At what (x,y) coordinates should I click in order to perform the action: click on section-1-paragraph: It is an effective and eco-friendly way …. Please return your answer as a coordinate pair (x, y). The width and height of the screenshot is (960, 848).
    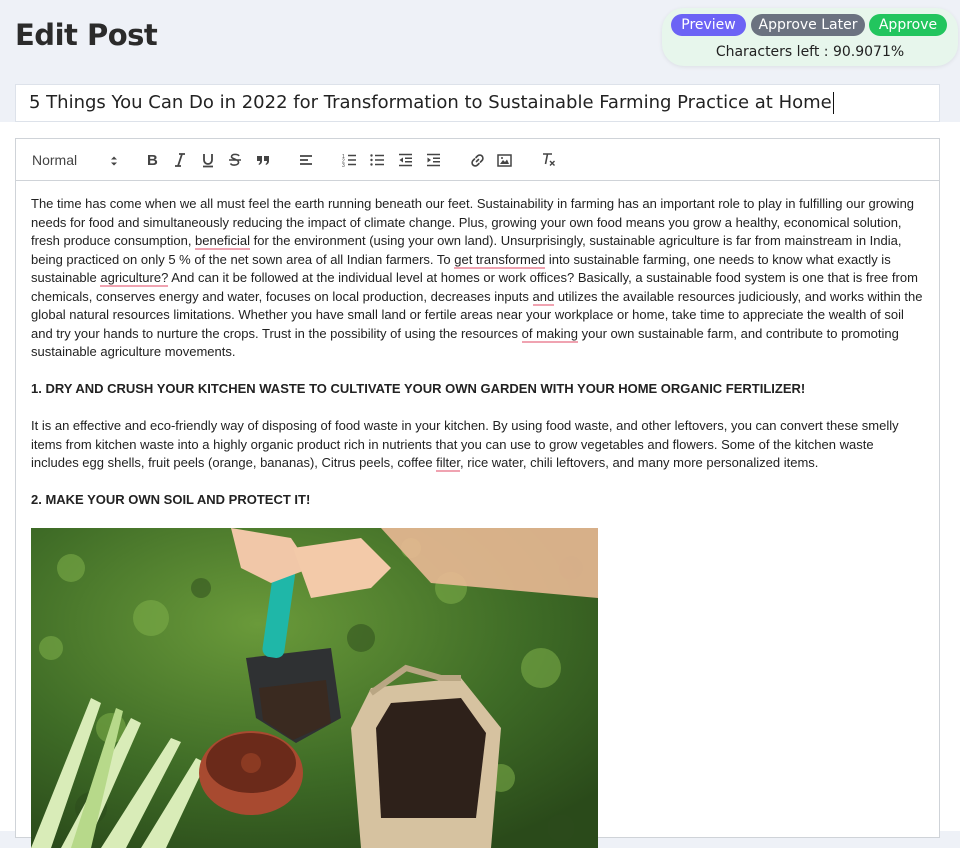
    Looking at the image, I should click on (477, 445).